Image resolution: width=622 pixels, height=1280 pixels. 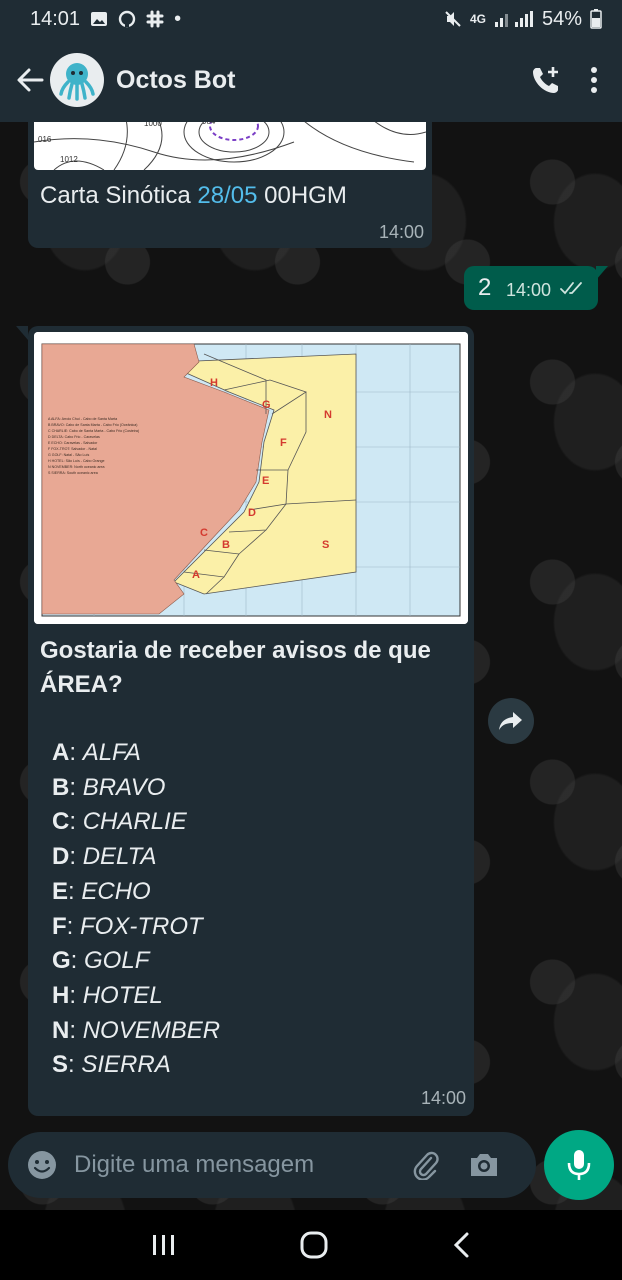 What do you see at coordinates (513, 19) in the screenshot?
I see `signal-icon` at bounding box center [513, 19].